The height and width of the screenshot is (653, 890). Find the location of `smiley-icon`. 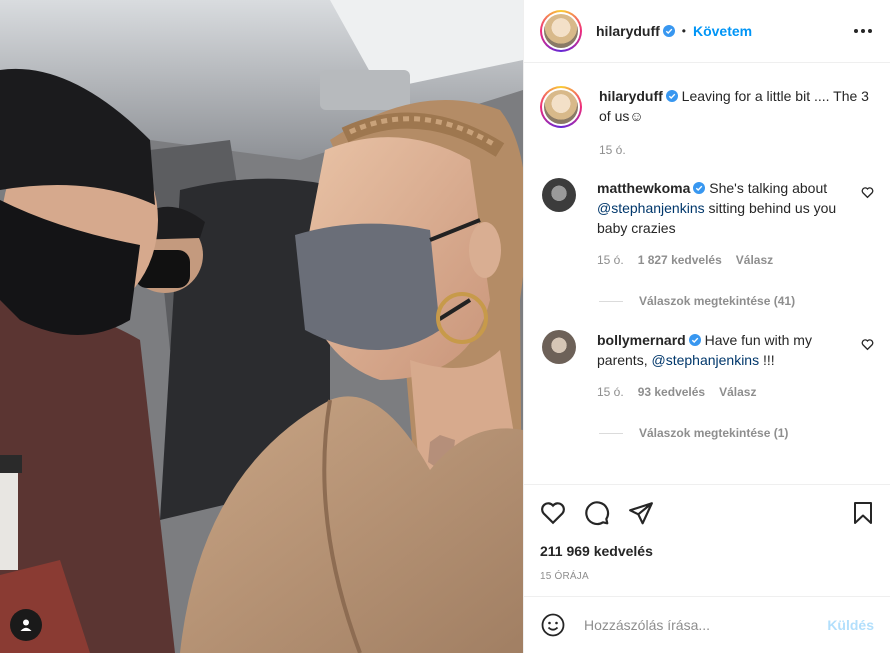

smiley-icon is located at coordinates (553, 625).